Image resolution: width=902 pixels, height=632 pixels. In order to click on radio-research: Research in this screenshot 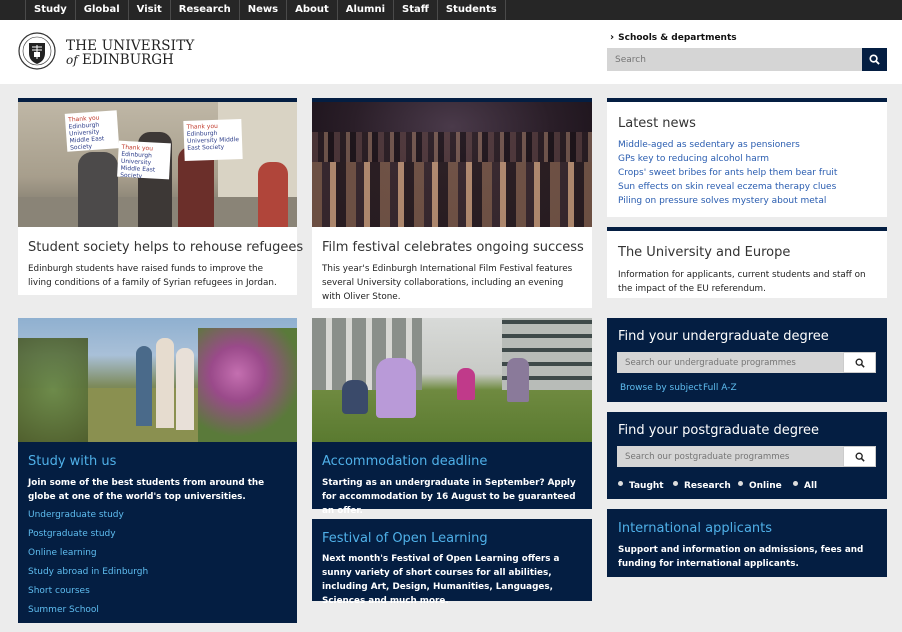, I will do `click(702, 486)`.